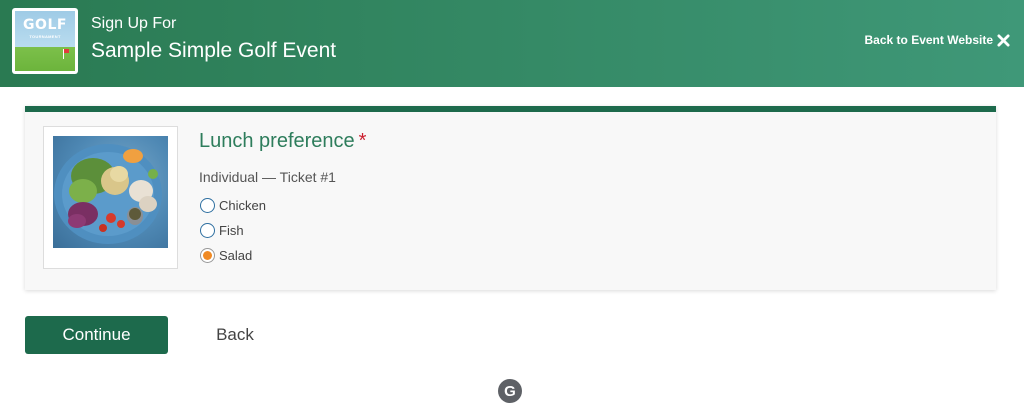  What do you see at coordinates (207, 255) in the screenshot?
I see `radio-salad` at bounding box center [207, 255].